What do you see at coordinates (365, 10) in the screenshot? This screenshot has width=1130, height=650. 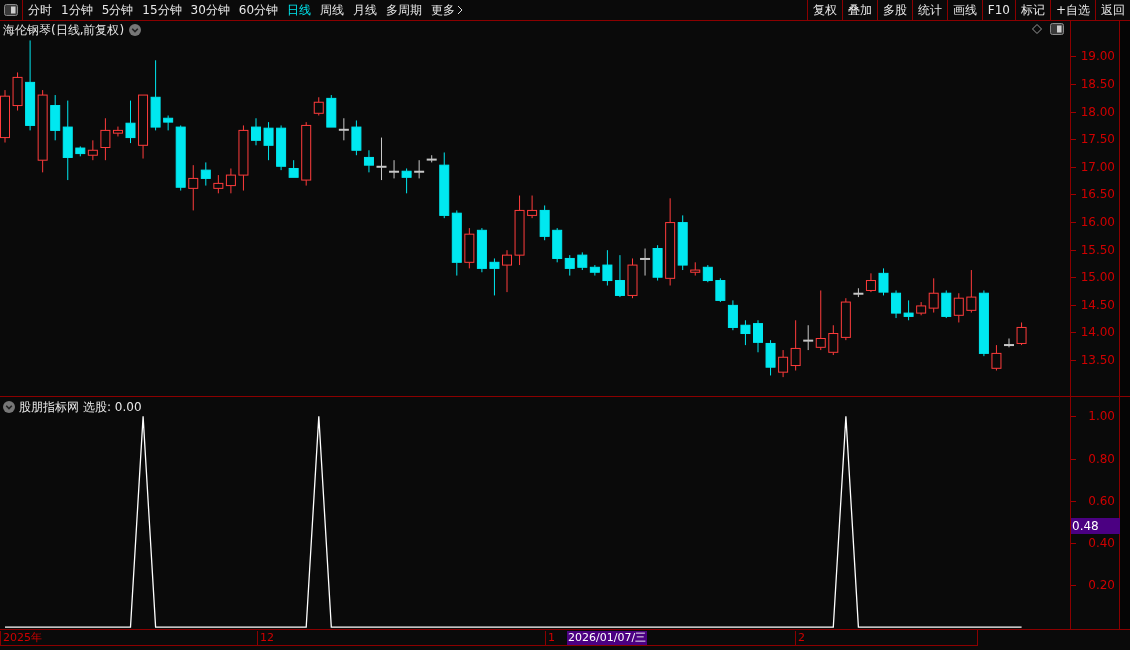 I see `period-tab: 月线` at bounding box center [365, 10].